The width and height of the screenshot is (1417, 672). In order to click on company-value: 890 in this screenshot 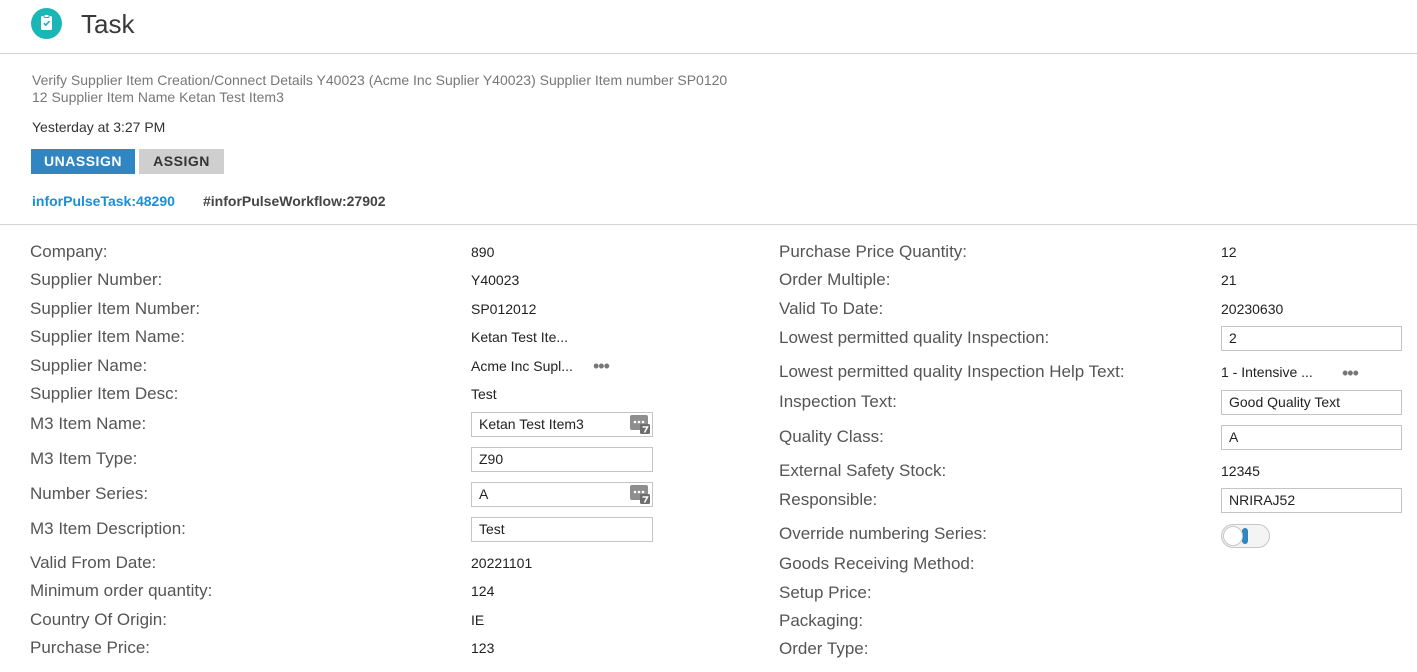, I will do `click(483, 252)`.